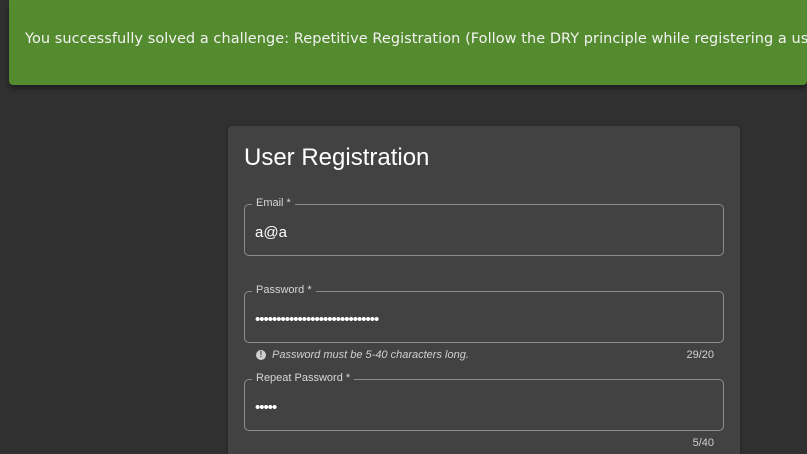 Image resolution: width=807 pixels, height=454 pixels. I want to click on email-input: a@a, so click(475, 233).